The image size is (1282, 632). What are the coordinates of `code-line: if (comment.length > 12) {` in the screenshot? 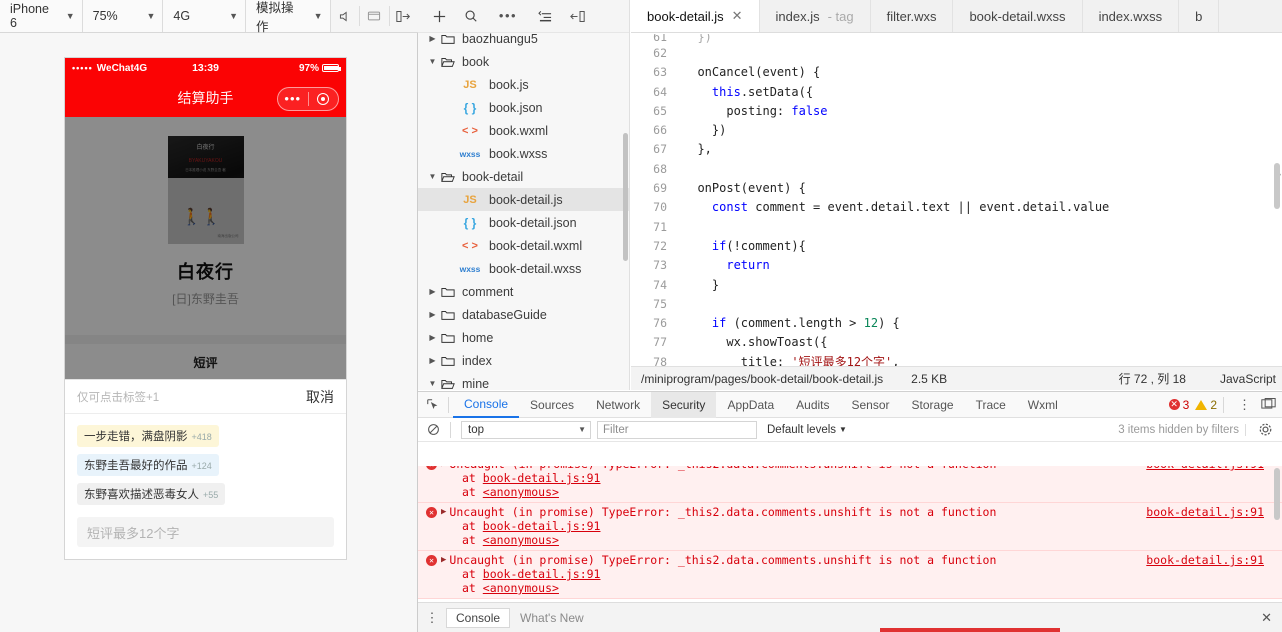 It's located at (976, 323).